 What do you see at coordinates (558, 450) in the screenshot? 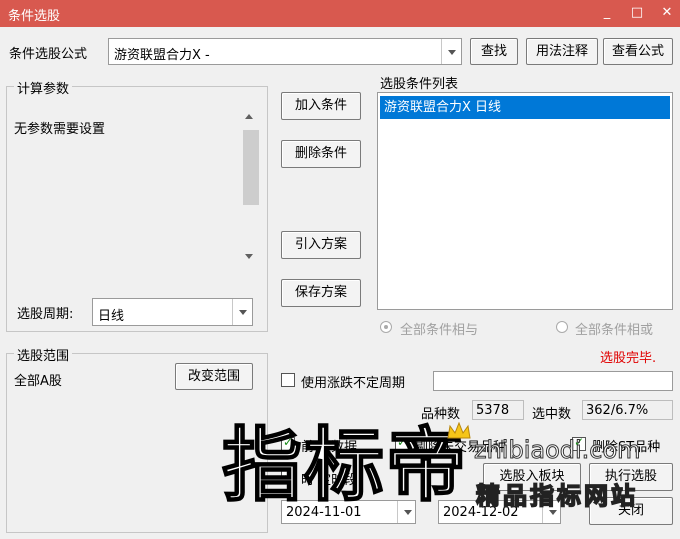
I see `watermark-url: zhibiaodi.com` at bounding box center [558, 450].